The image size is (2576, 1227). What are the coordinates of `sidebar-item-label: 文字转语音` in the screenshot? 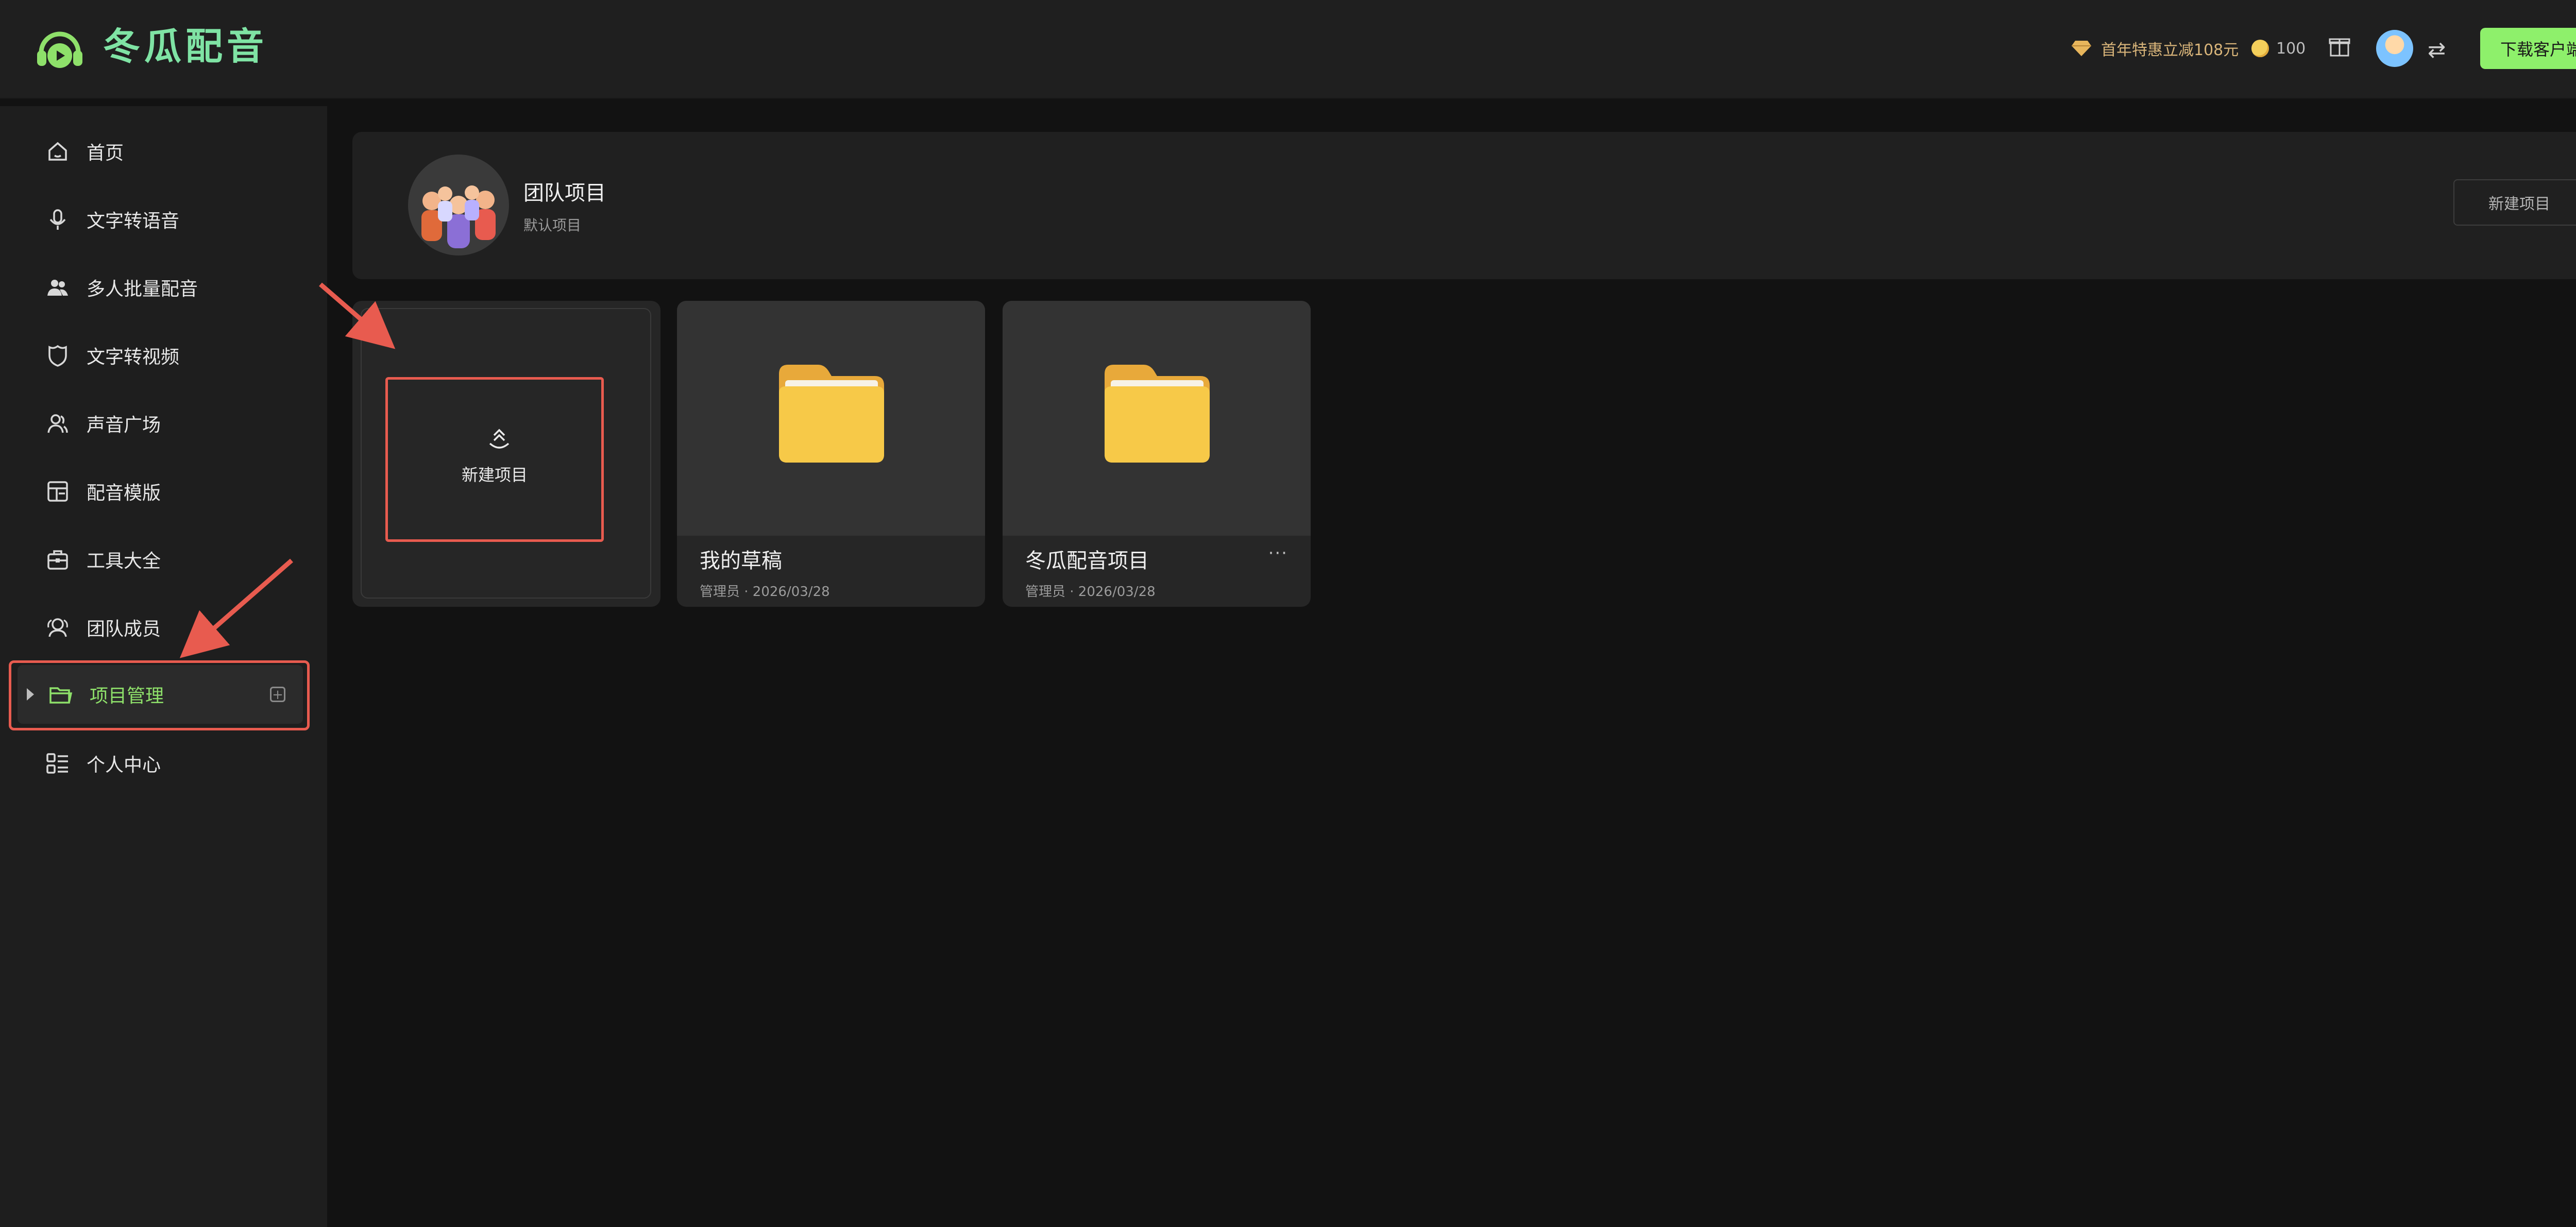 It's located at (133, 221).